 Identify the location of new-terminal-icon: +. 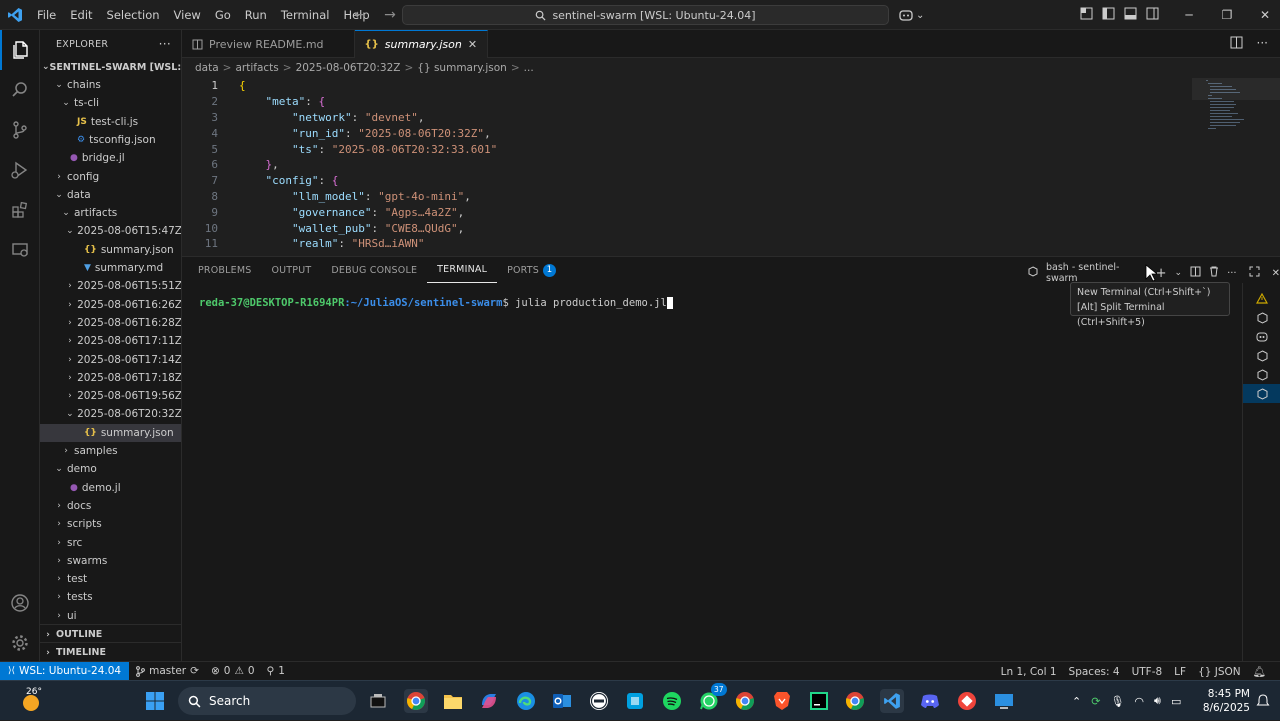
(1161, 273).